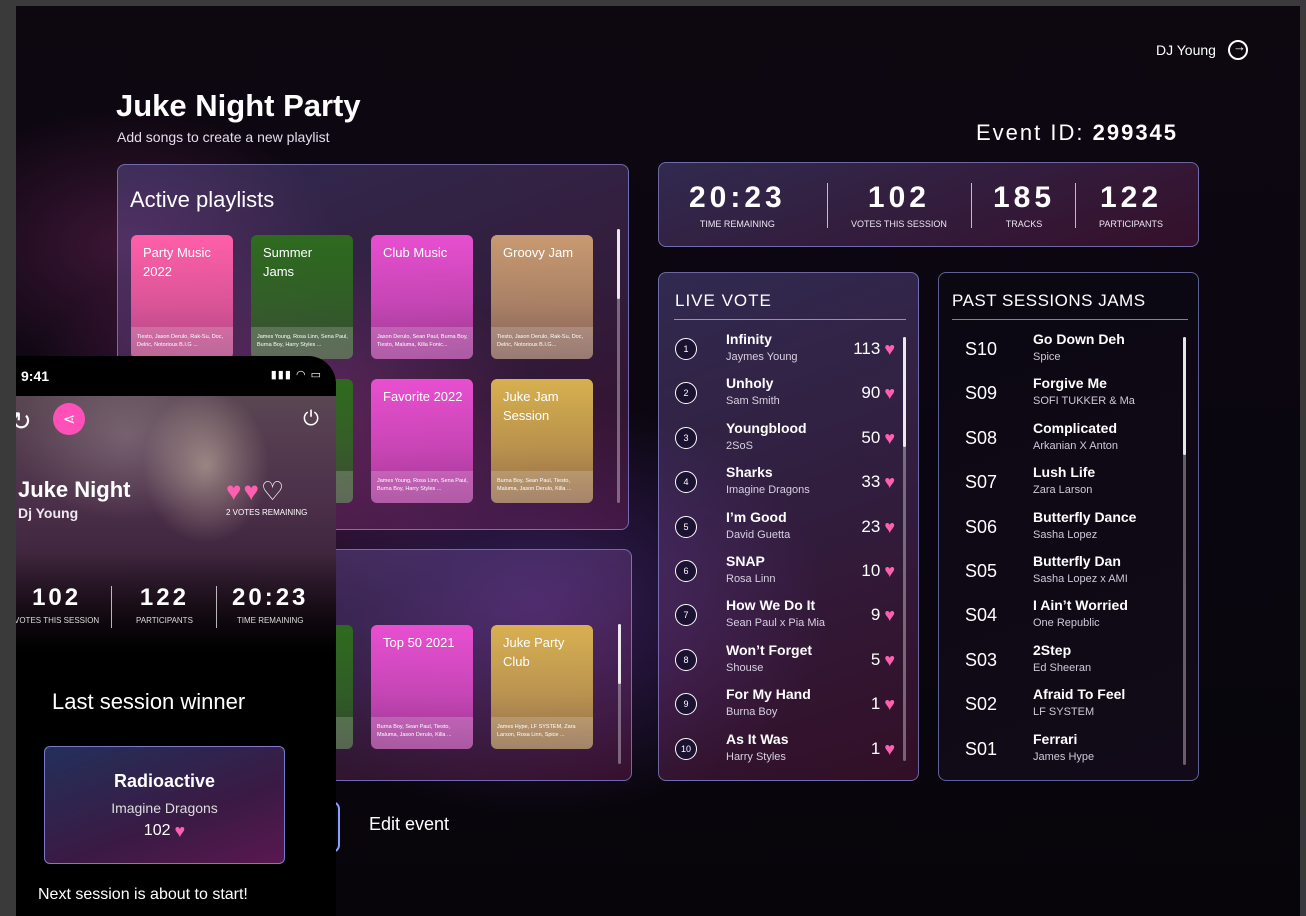 This screenshot has width=1306, height=916. Describe the element at coordinates (1055, 738) in the screenshot. I see `session-song: Ferrari` at that location.